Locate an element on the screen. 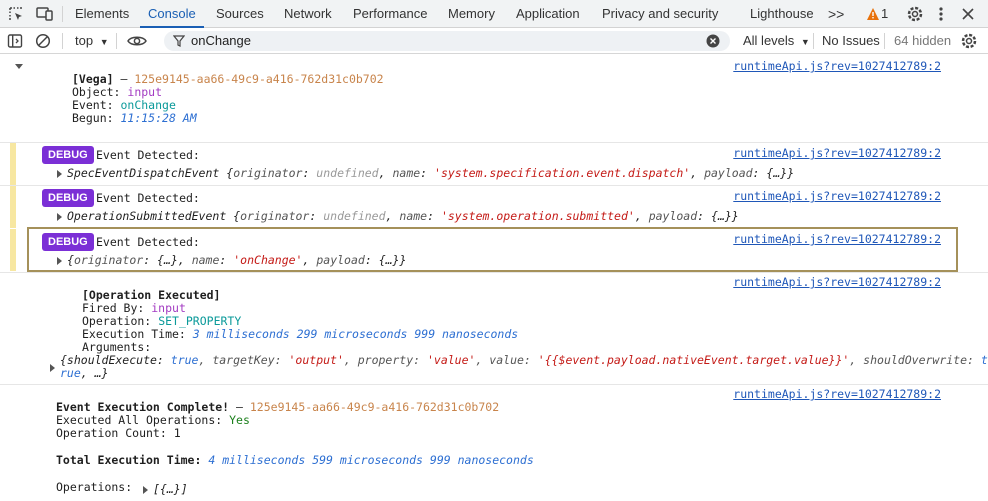 Image resolution: width=988 pixels, height=501 pixels. warning-count: 1 is located at coordinates (884, 14).